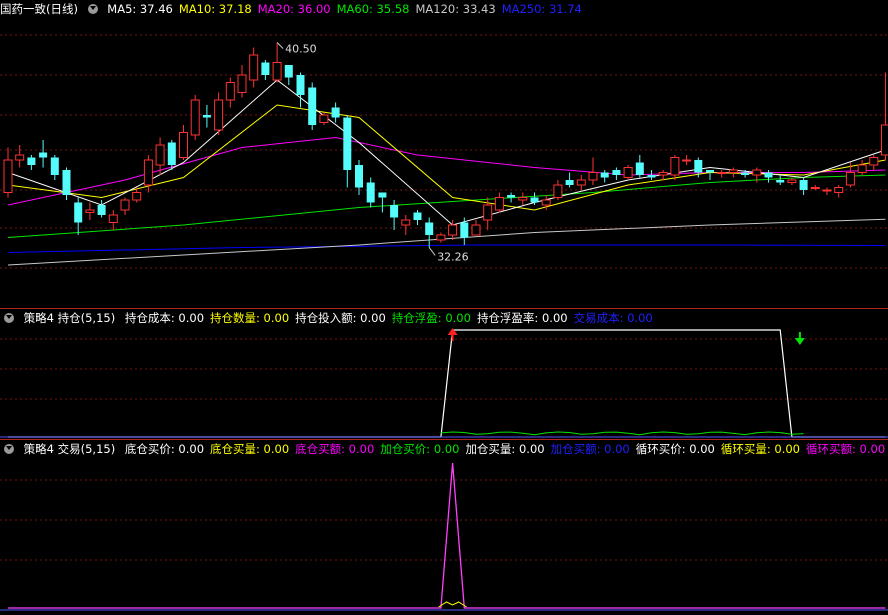 This screenshot has height=615, width=888. What do you see at coordinates (215, 9) in the screenshot?
I see `legend-item: MA10: 37.18` at bounding box center [215, 9].